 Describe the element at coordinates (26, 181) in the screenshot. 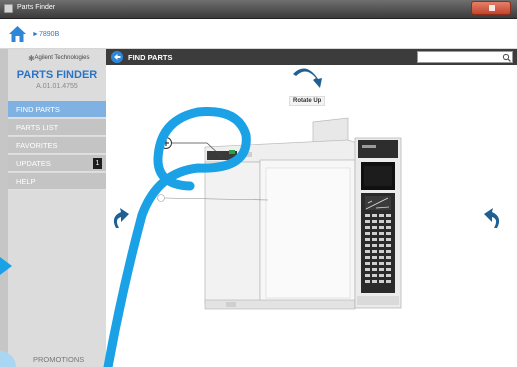

I see `sidebar-item-label: HELP` at that location.